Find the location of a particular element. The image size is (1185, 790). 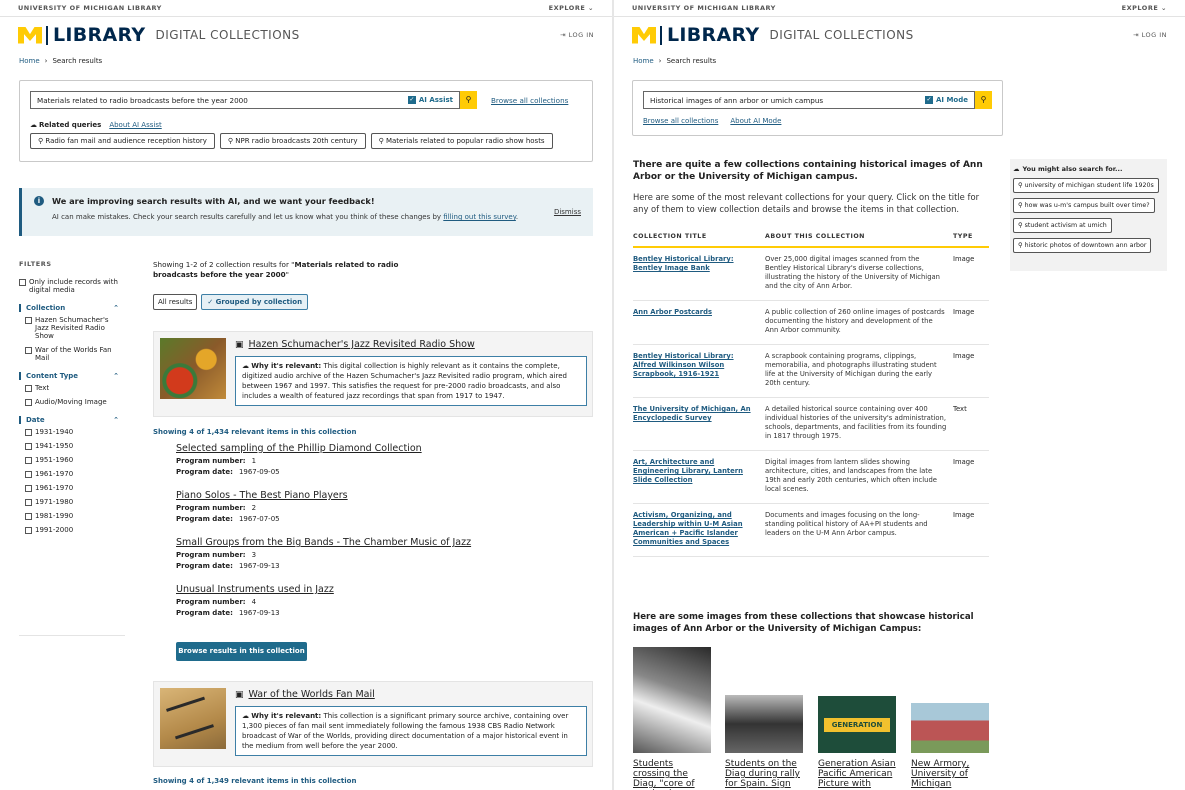

filter-option: 1991-2000 is located at coordinates (72, 530).